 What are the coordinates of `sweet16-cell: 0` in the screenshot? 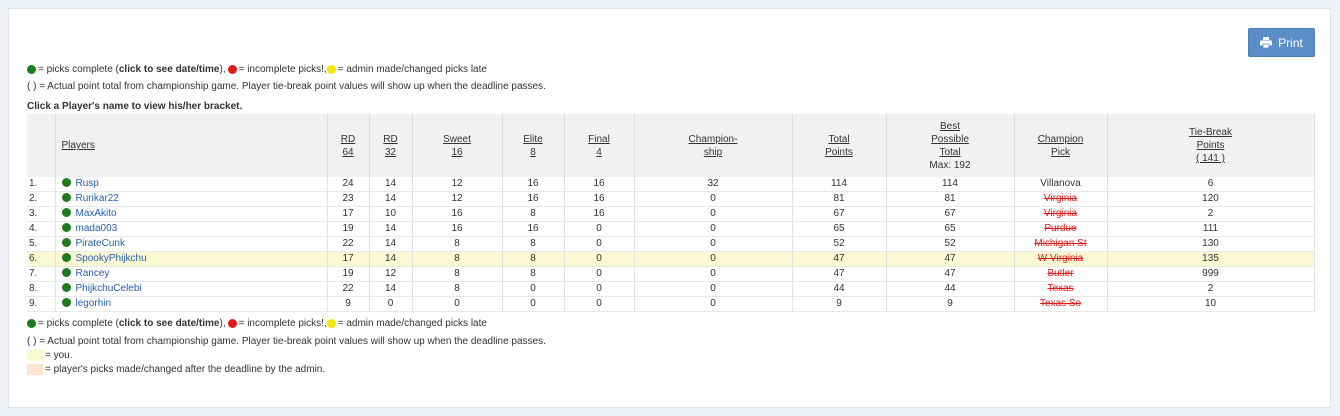 It's located at (457, 304).